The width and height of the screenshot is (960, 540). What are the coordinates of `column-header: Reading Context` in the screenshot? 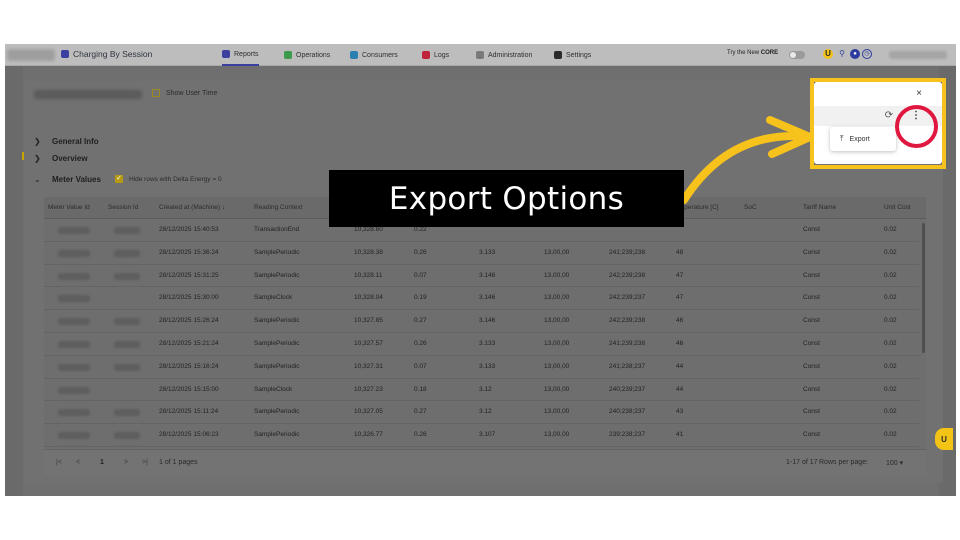 It's located at (278, 207).